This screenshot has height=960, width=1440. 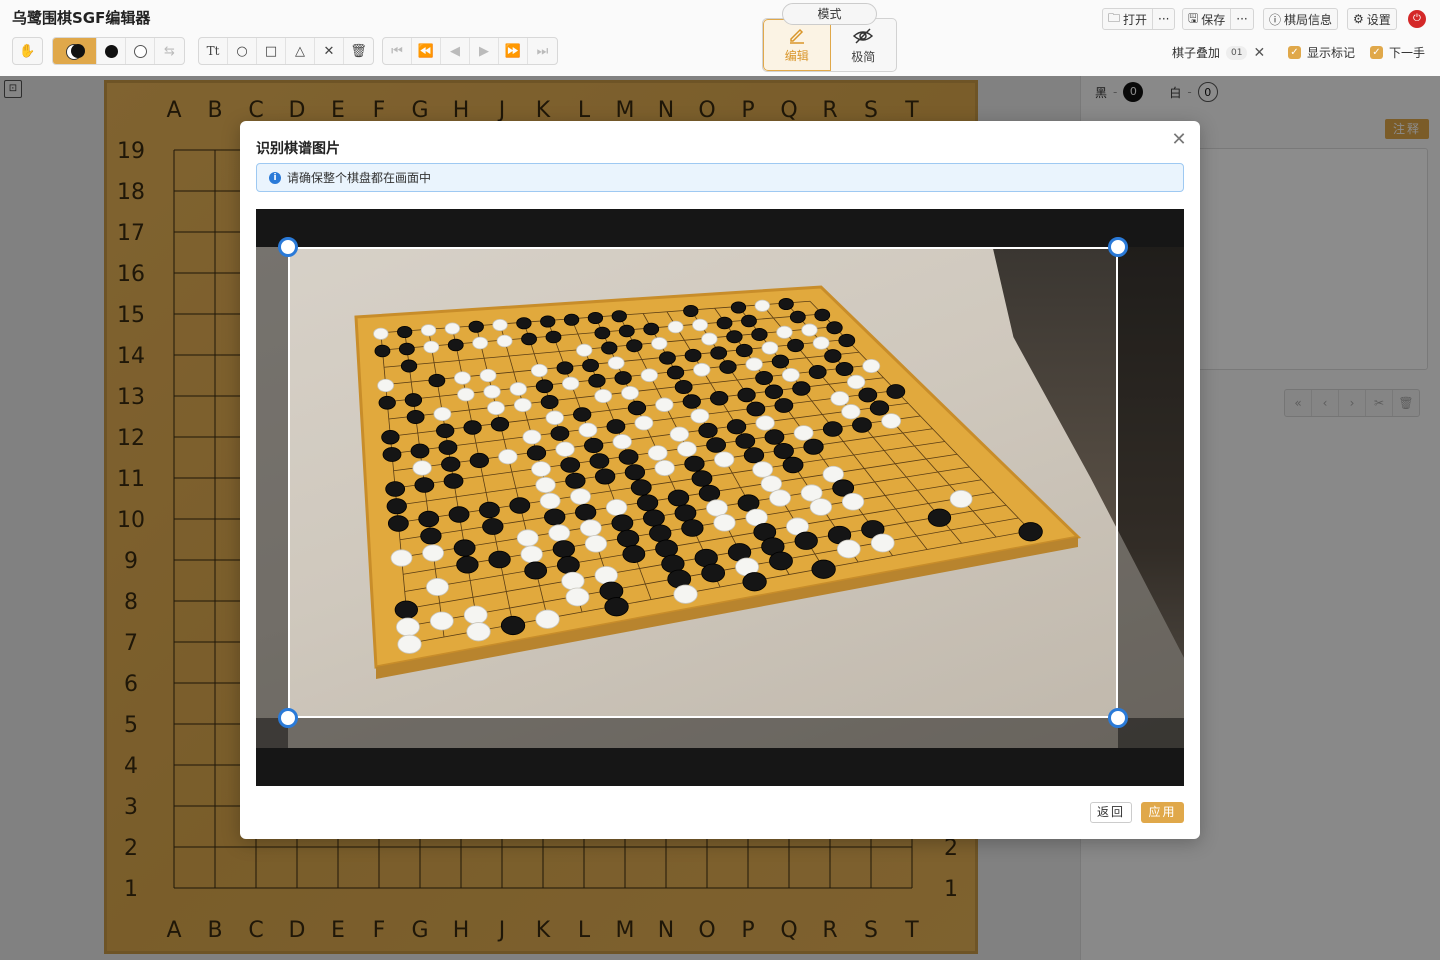 I want to click on stone-overlay-label: 棋子叠加, so click(x=1196, y=53).